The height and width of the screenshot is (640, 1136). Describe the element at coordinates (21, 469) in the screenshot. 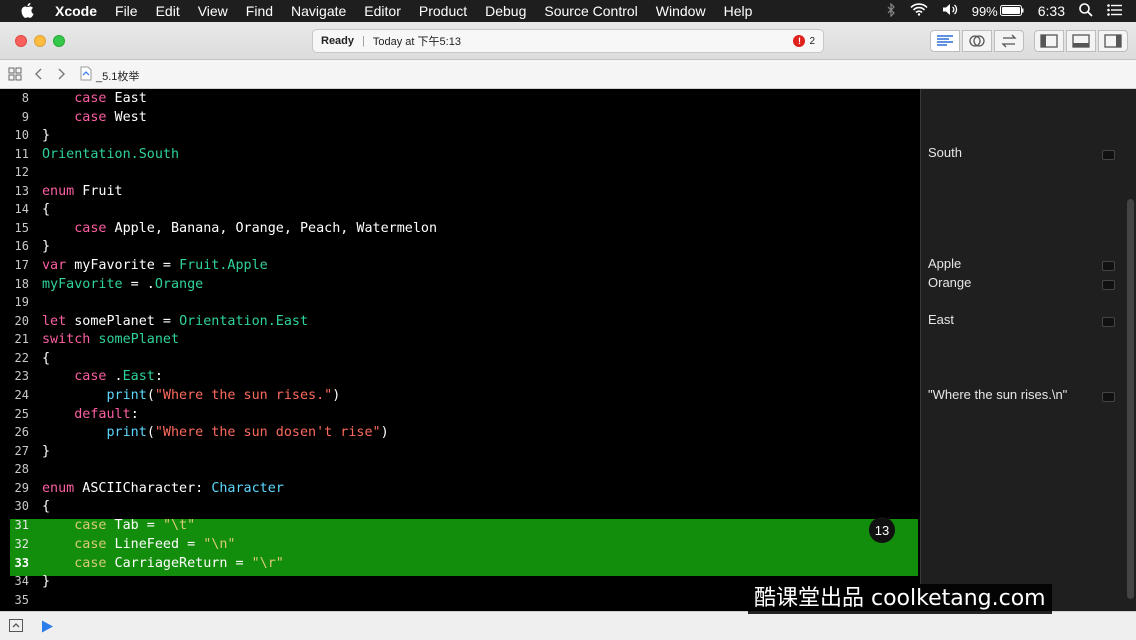

I see `code-line: 28` at that location.